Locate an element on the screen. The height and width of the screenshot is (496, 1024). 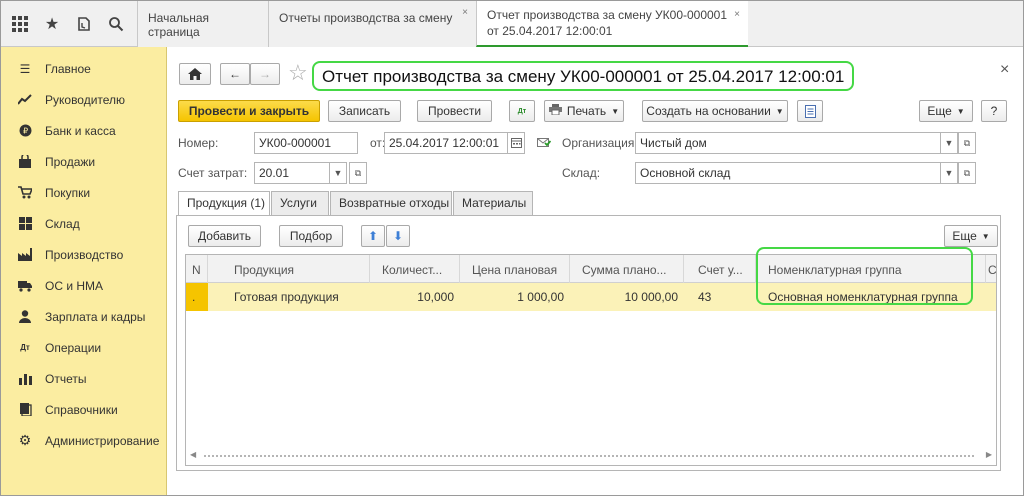
cost-account-dropdown: ▼ is located at coordinates (338, 173).